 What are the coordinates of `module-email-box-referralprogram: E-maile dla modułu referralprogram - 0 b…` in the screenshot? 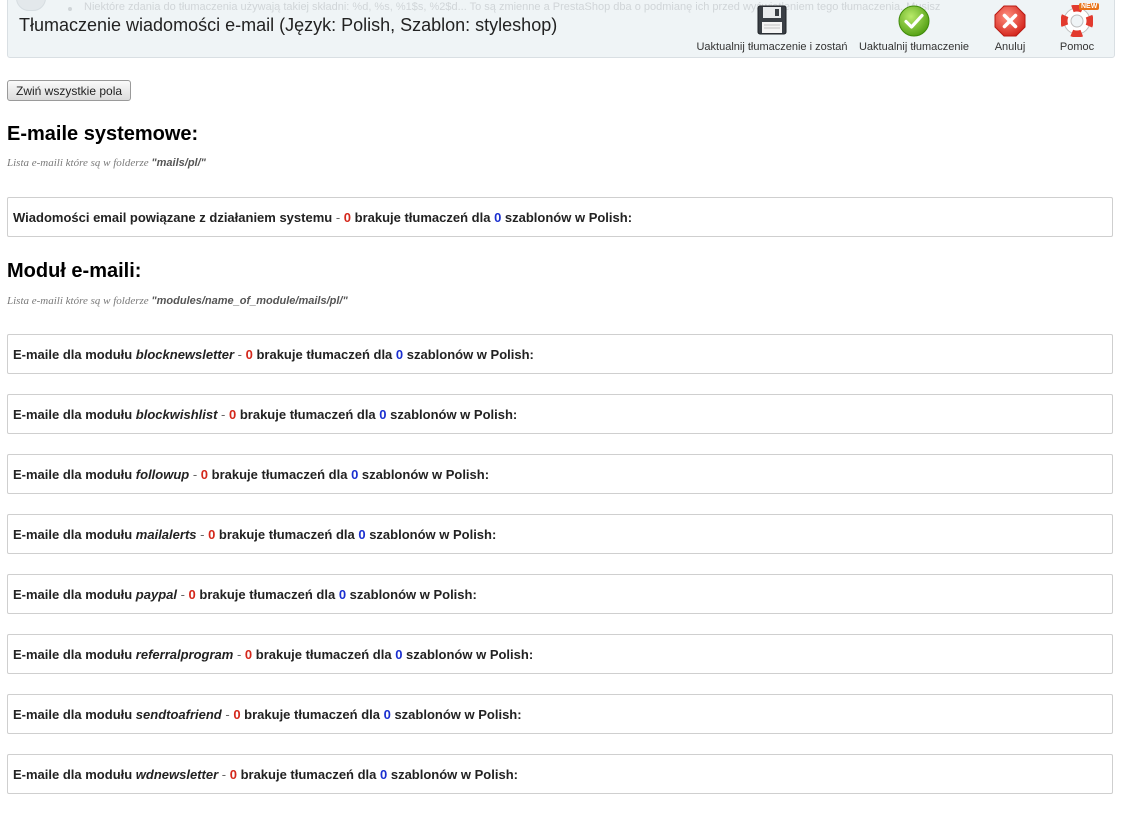 It's located at (560, 654).